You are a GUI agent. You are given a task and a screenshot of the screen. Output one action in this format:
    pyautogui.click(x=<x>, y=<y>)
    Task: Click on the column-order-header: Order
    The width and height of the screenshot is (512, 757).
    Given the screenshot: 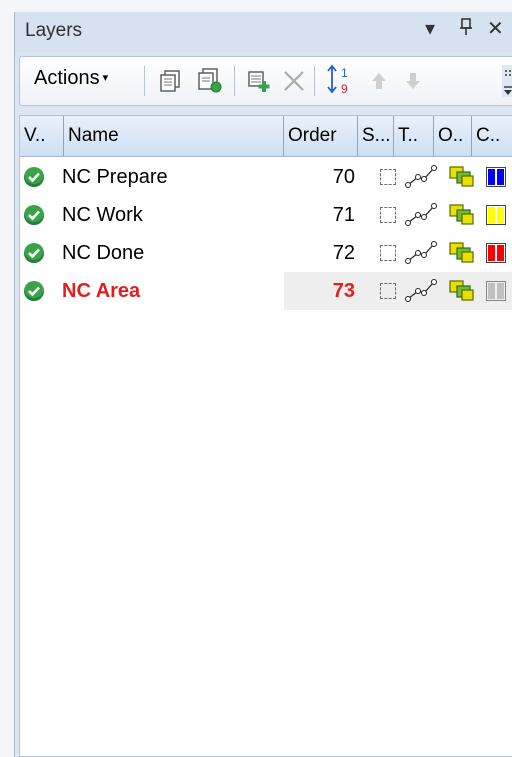 What is the action you would take?
    pyautogui.click(x=321, y=136)
    